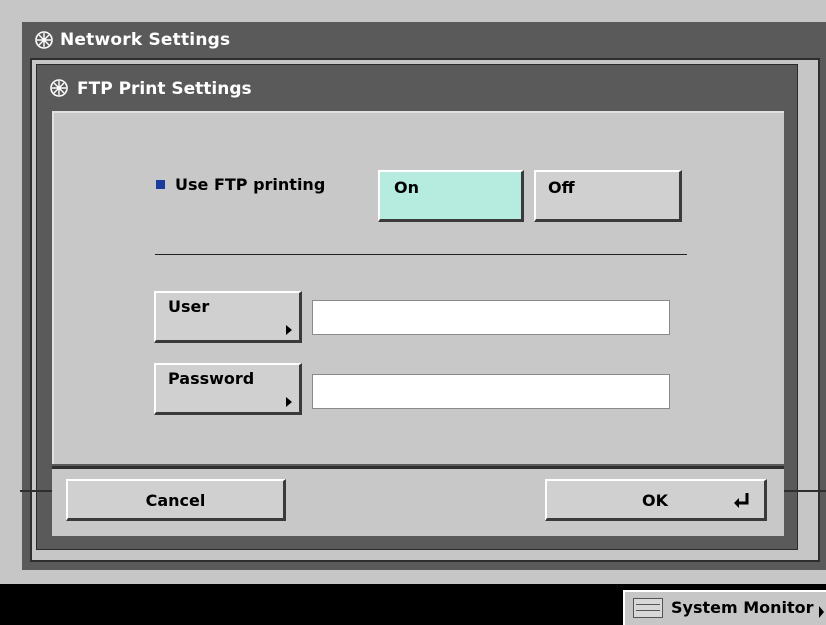  Describe the element at coordinates (250, 184) in the screenshot. I see `use-ftp-printing-label: Use FTP printing` at that location.